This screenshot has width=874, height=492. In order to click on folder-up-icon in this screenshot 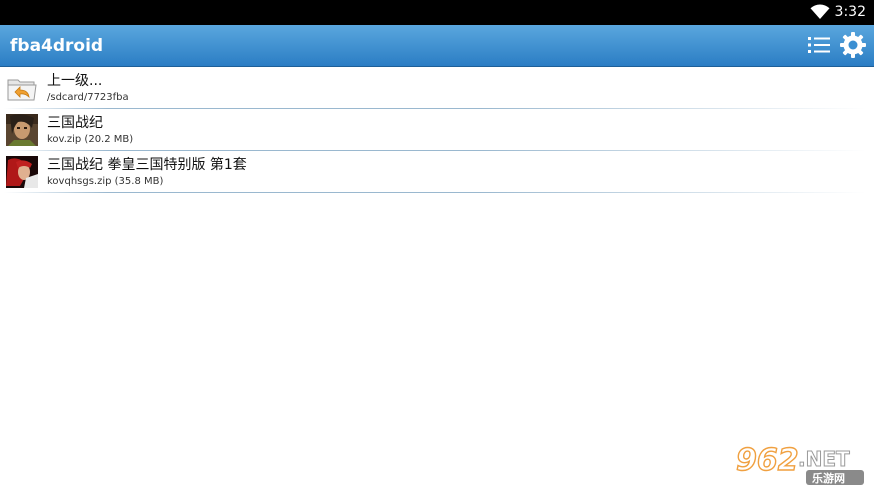, I will do `click(22, 90)`.